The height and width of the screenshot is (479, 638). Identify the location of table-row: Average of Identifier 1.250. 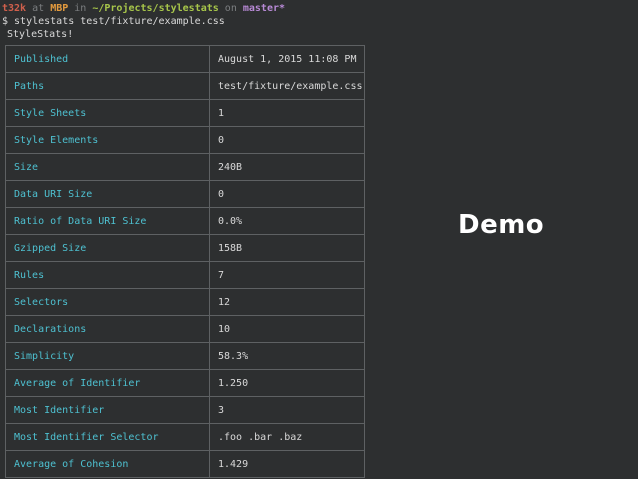
(185, 383).